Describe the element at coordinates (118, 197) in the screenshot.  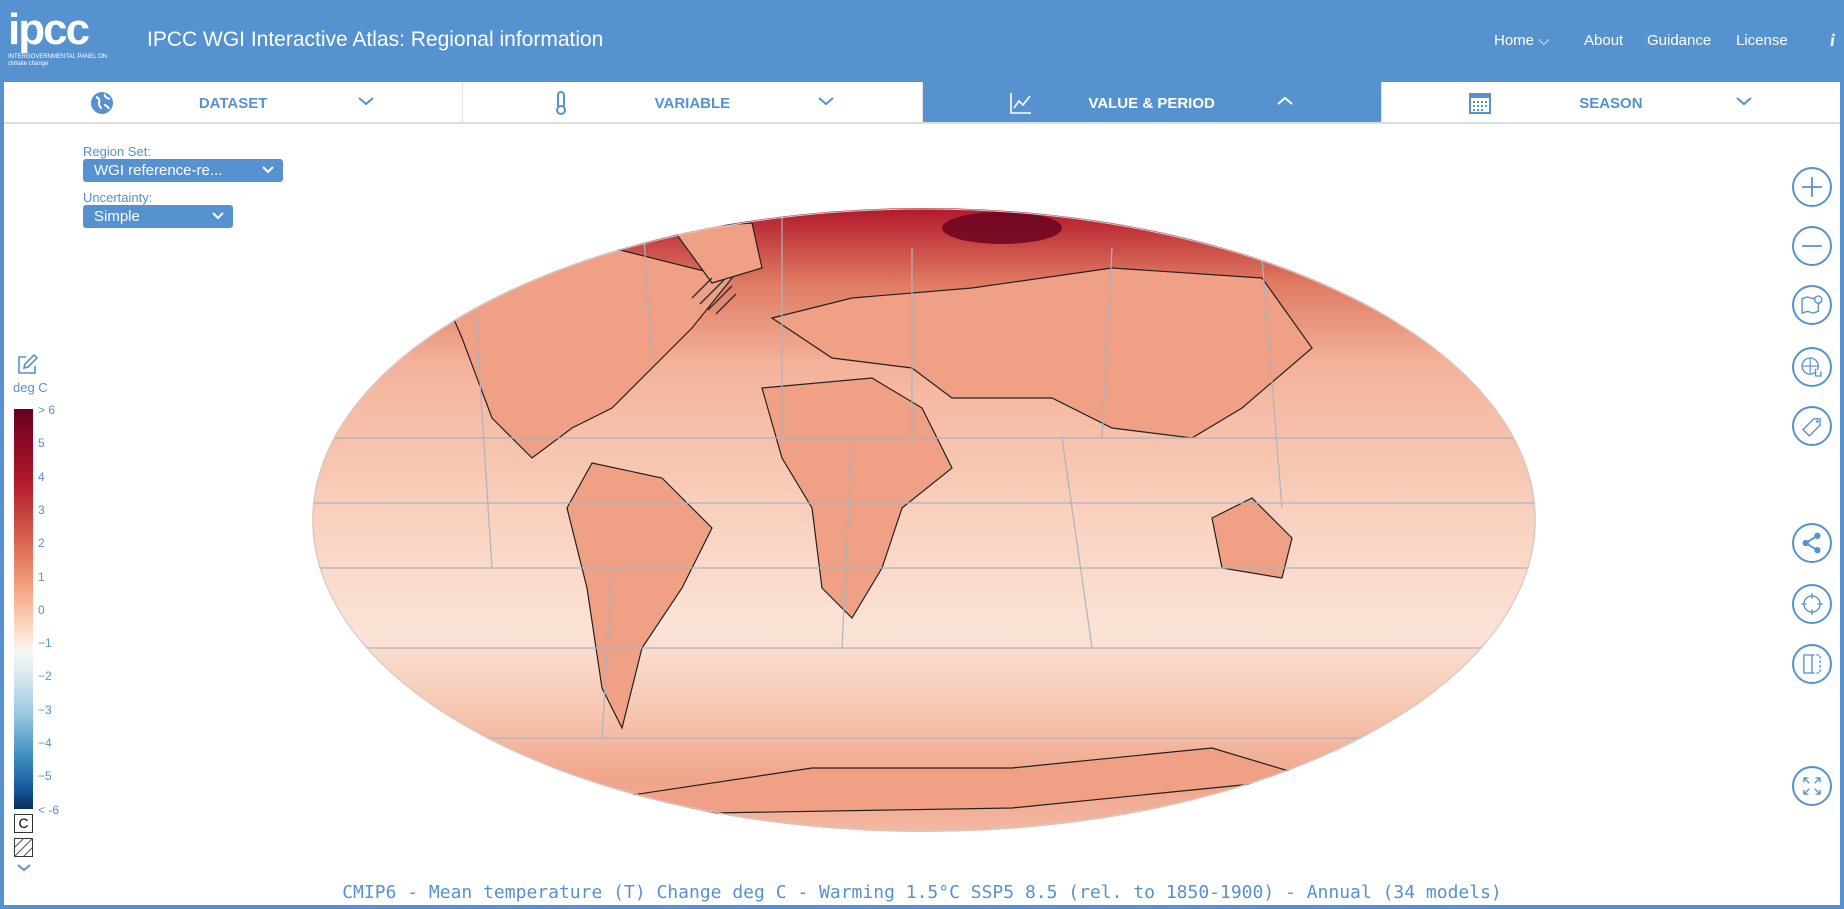
I see `uncertainty-label: Uncertainty:` at that location.